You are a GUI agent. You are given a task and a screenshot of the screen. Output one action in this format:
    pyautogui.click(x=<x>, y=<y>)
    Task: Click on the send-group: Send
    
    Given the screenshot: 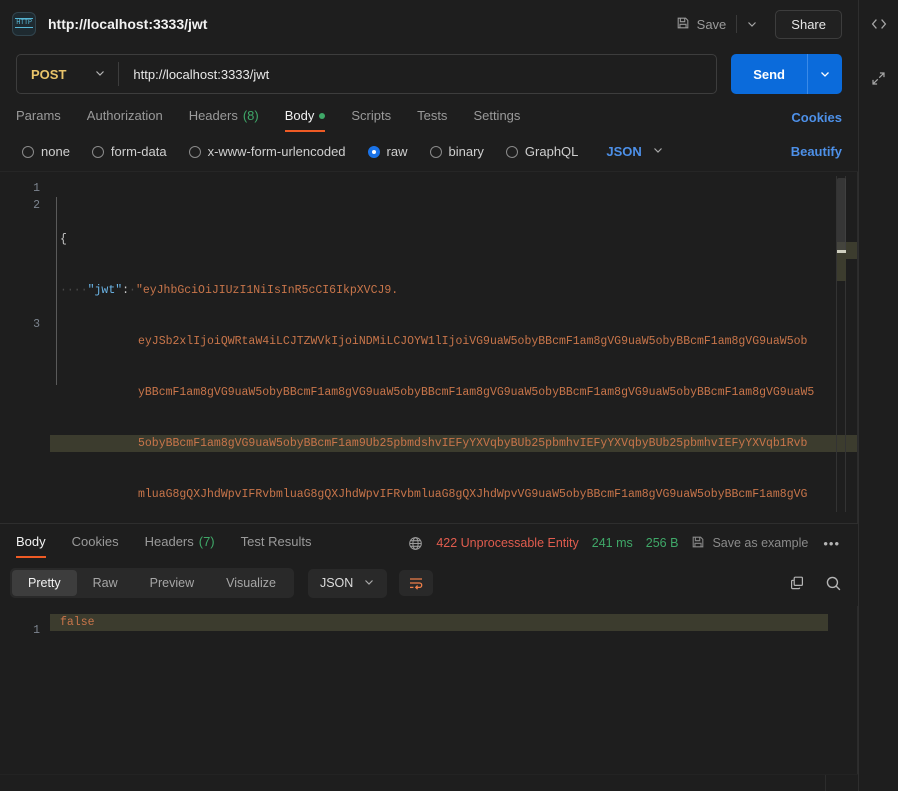 What is the action you would take?
    pyautogui.click(x=786, y=74)
    